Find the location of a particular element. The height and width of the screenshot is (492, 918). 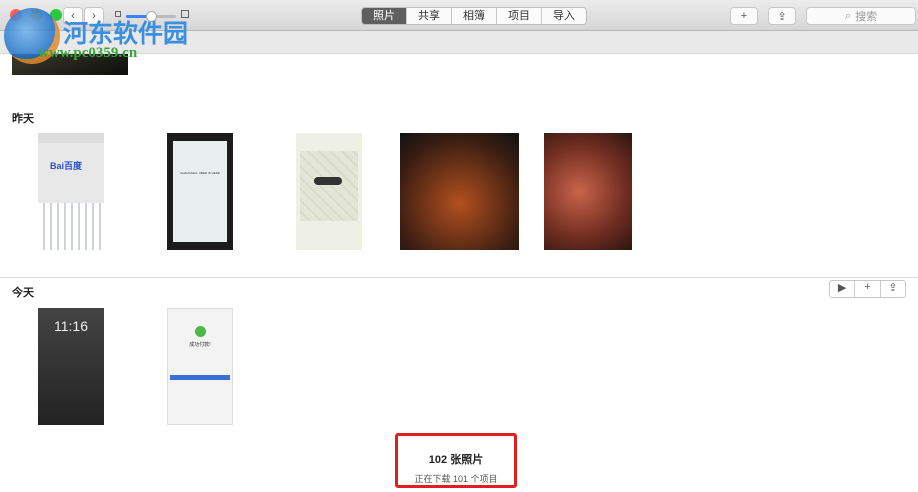

photo-count: 102 张照片 is located at coordinates (456, 460).